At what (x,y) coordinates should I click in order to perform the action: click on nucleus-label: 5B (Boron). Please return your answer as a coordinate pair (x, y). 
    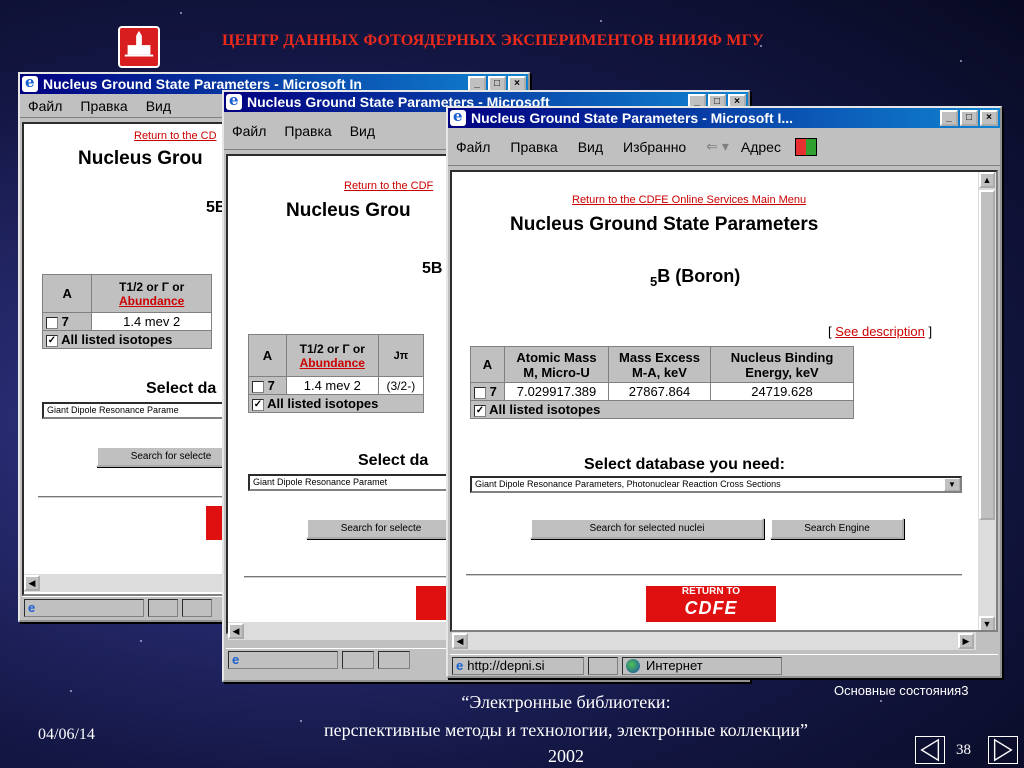
    Looking at the image, I should click on (695, 277).